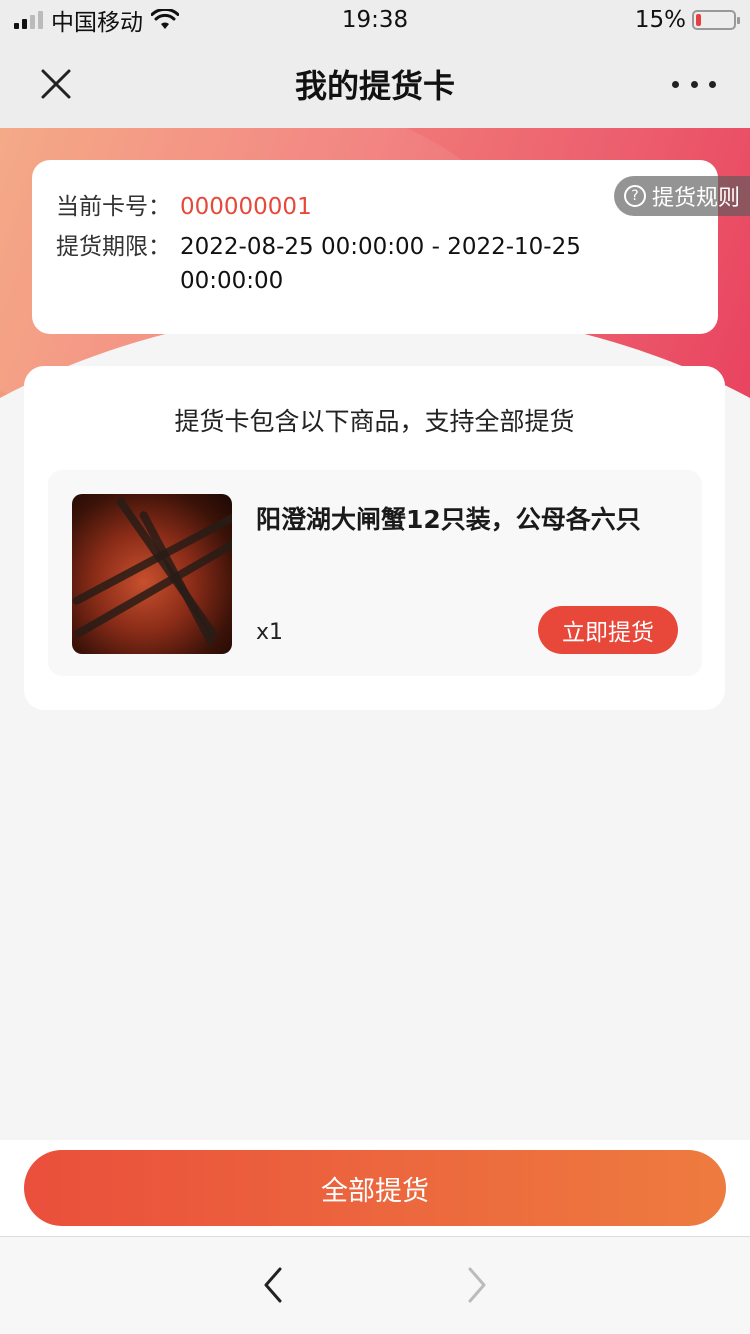  I want to click on battery-percent: 15%, so click(660, 20).